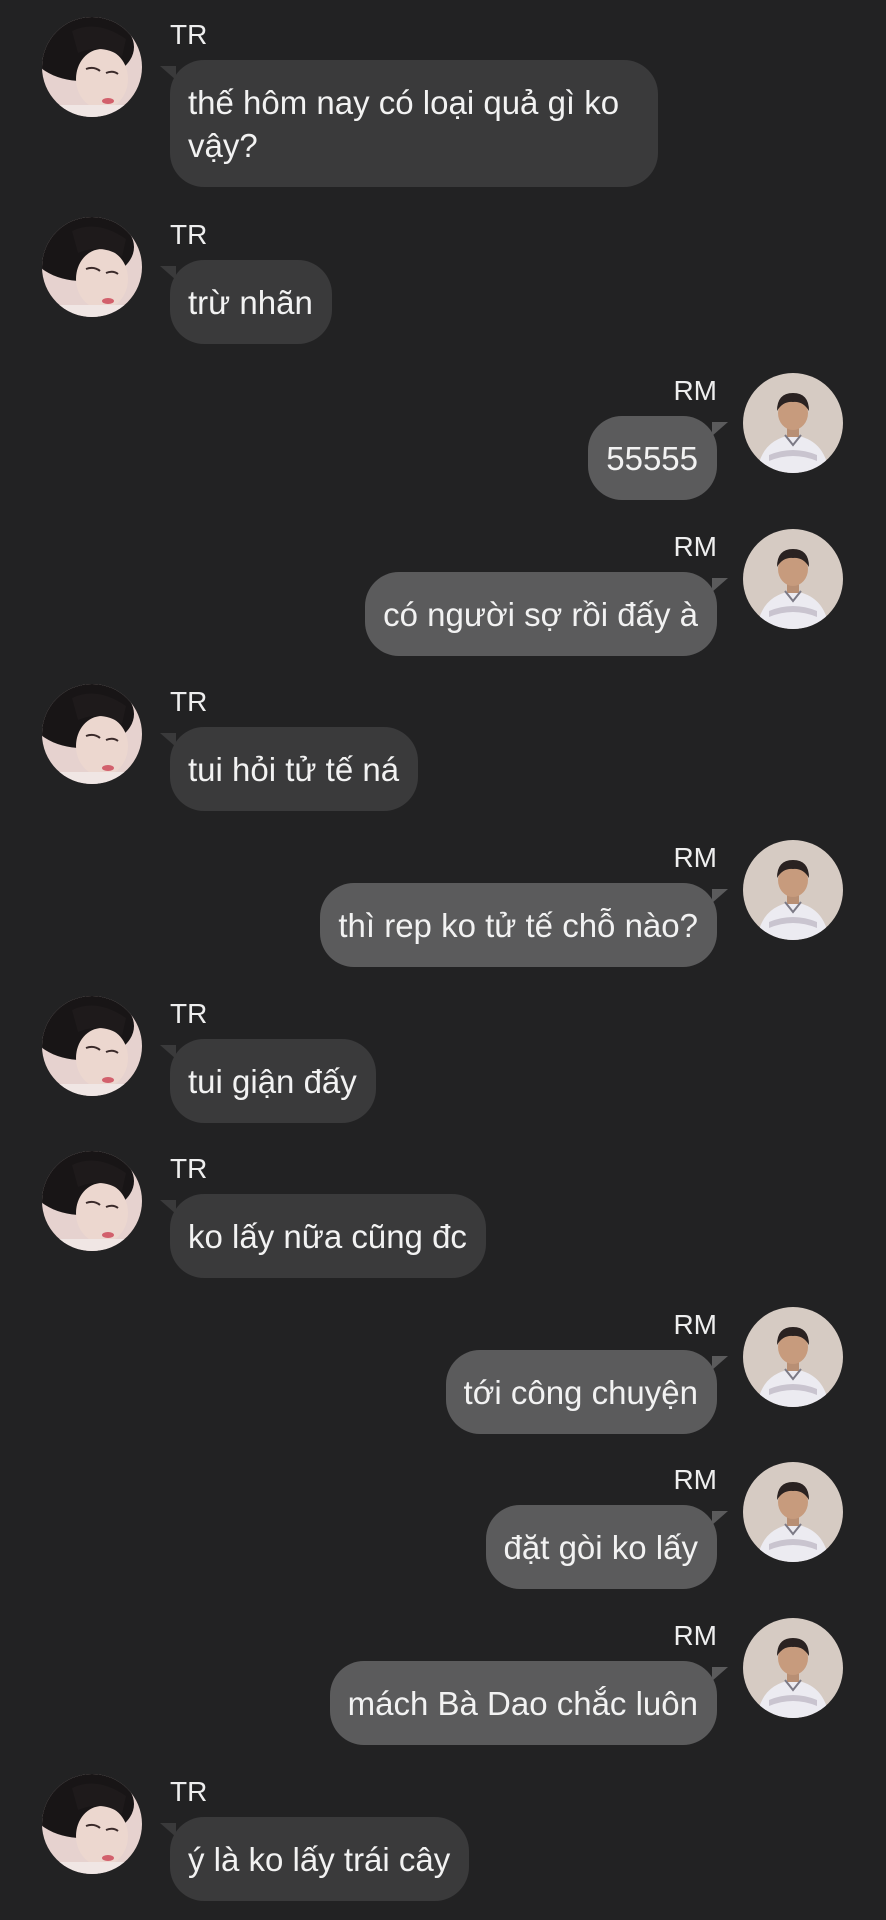  Describe the element at coordinates (251, 302) in the screenshot. I see `message-bubble: trừ nhãn` at that location.